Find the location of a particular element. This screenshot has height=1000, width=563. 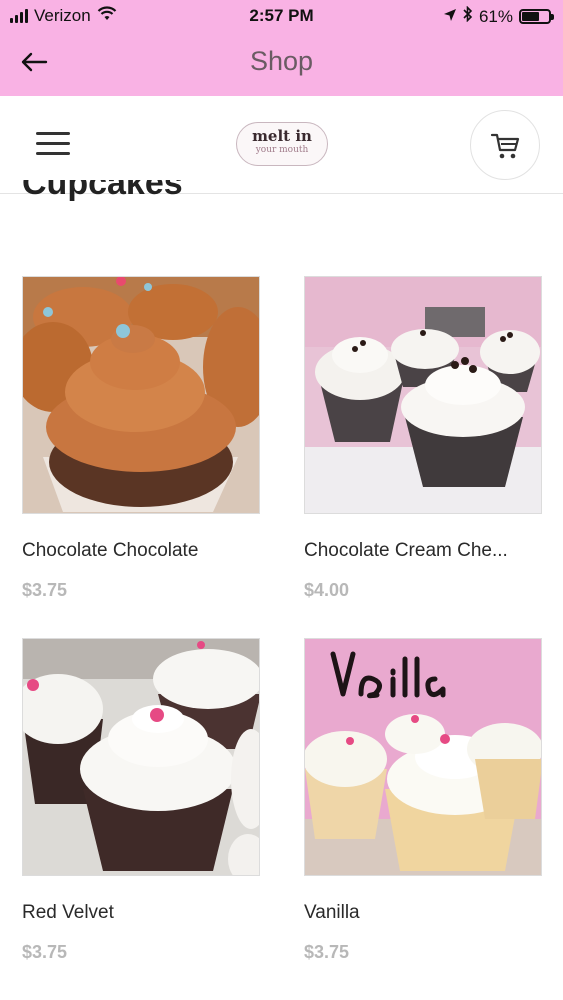

bluetooth-icon is located at coordinates (468, 16).